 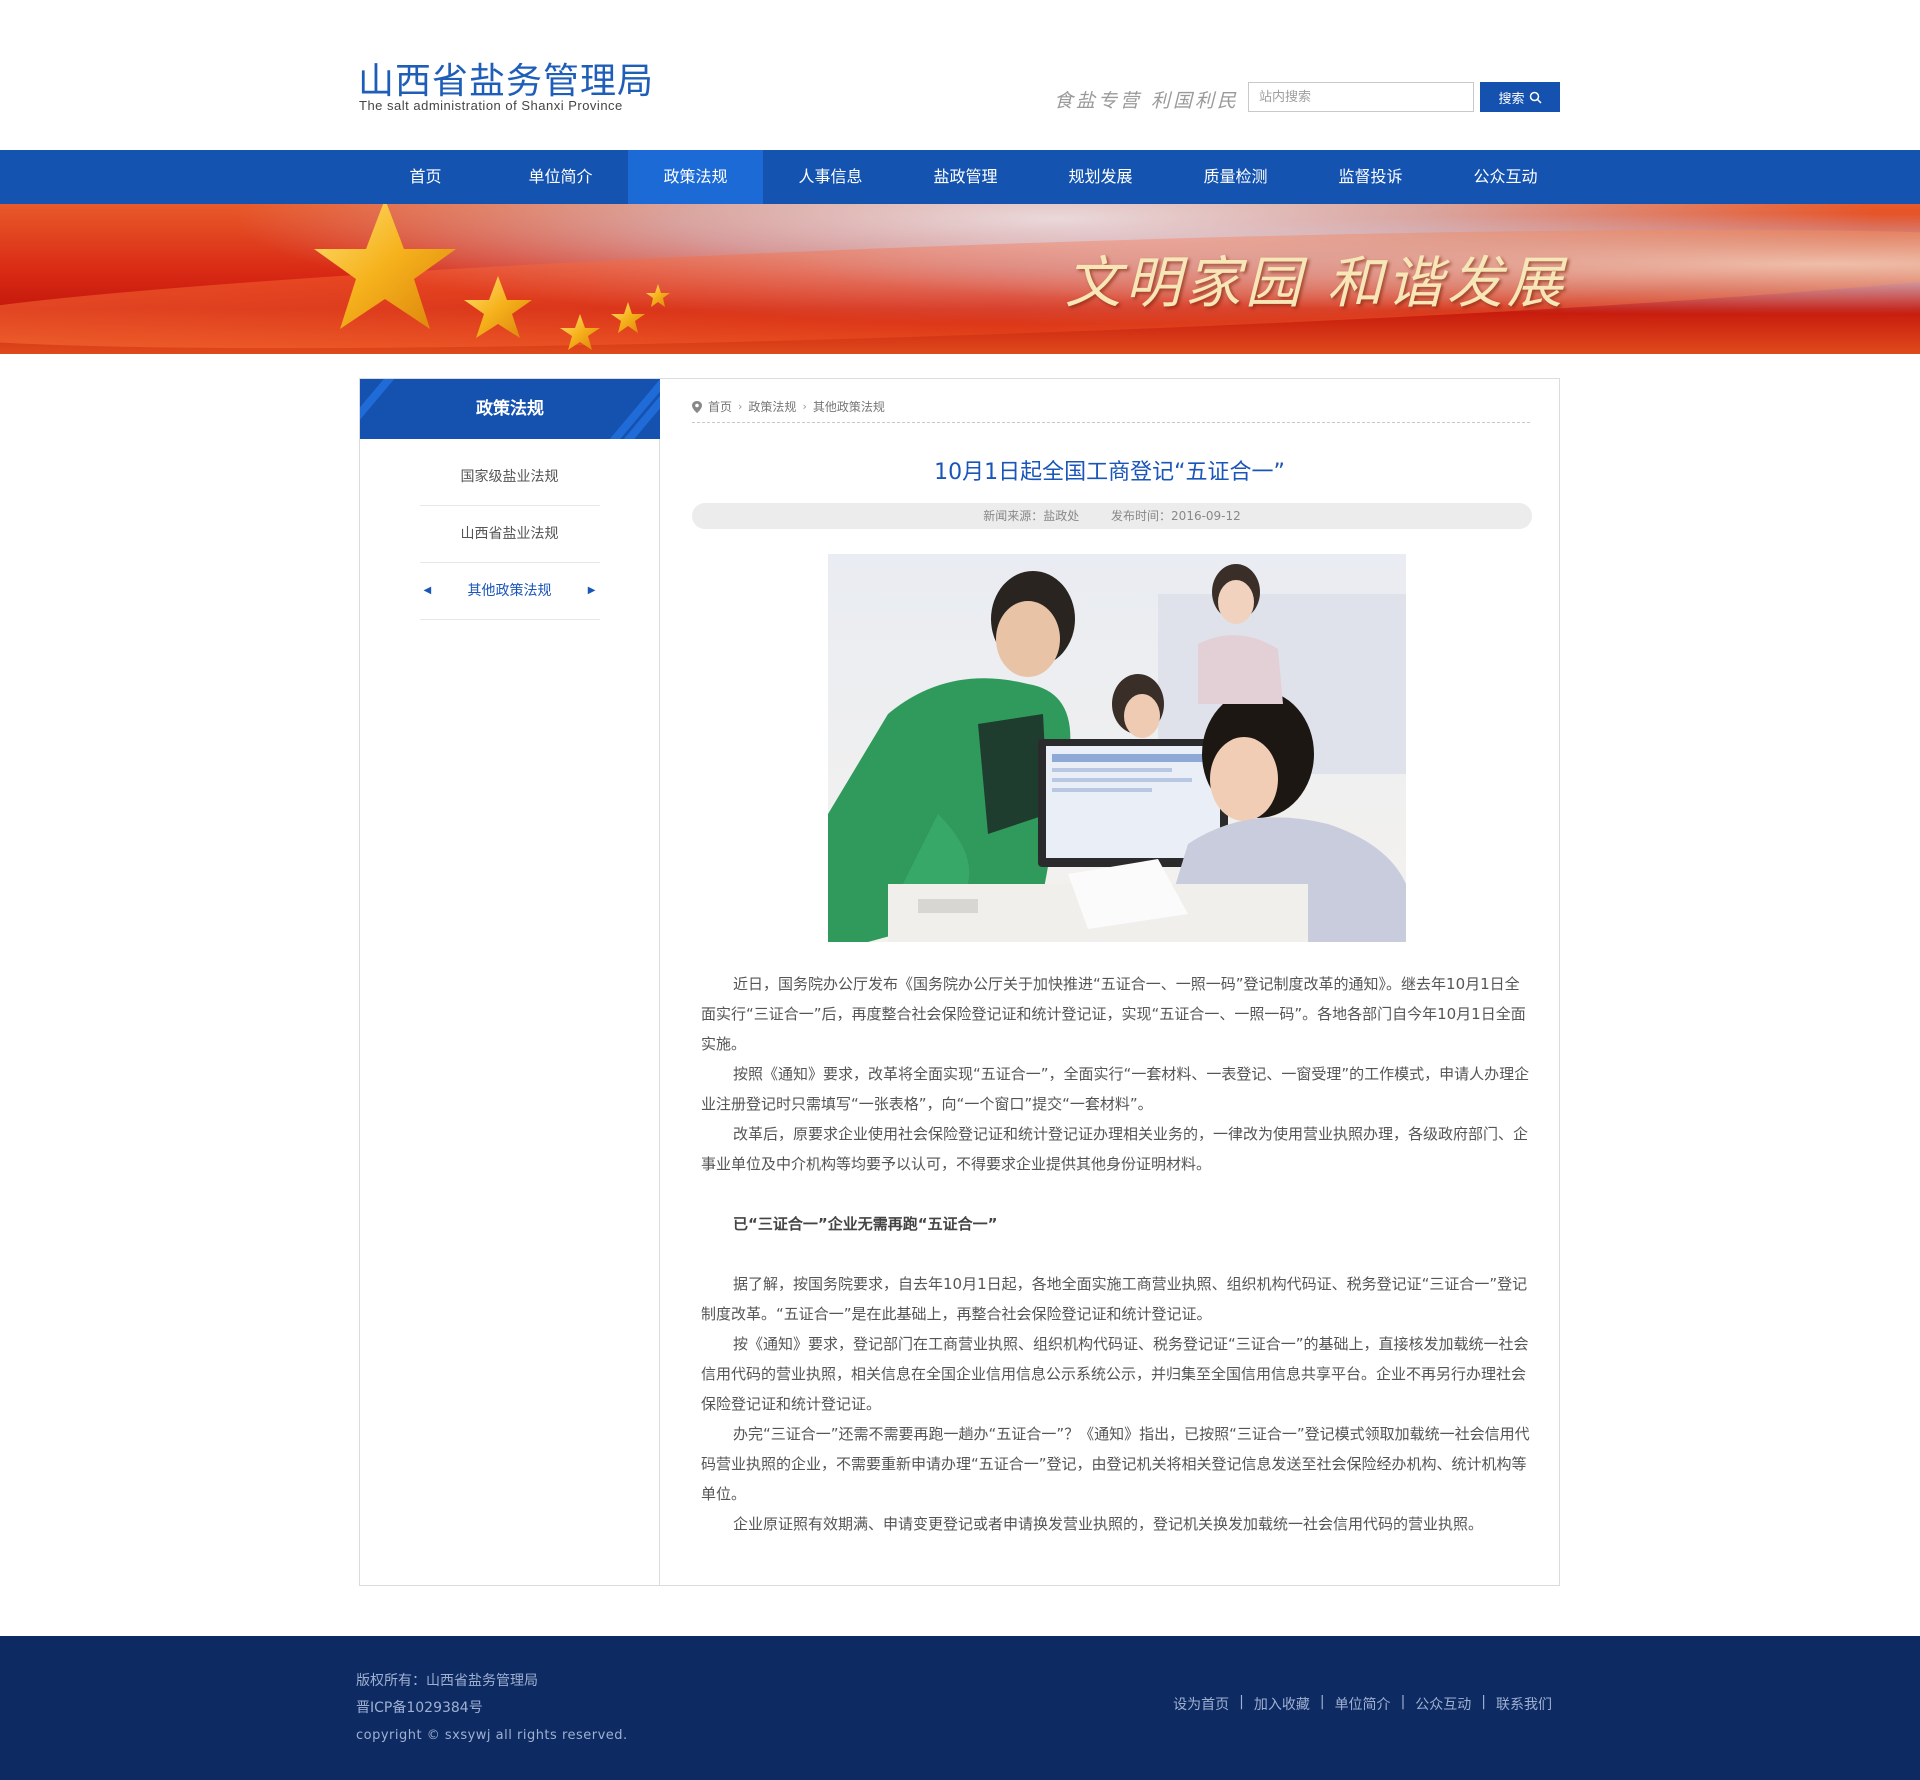 What do you see at coordinates (720, 406) in the screenshot?
I see `breadcrumb-item-0: 首页` at bounding box center [720, 406].